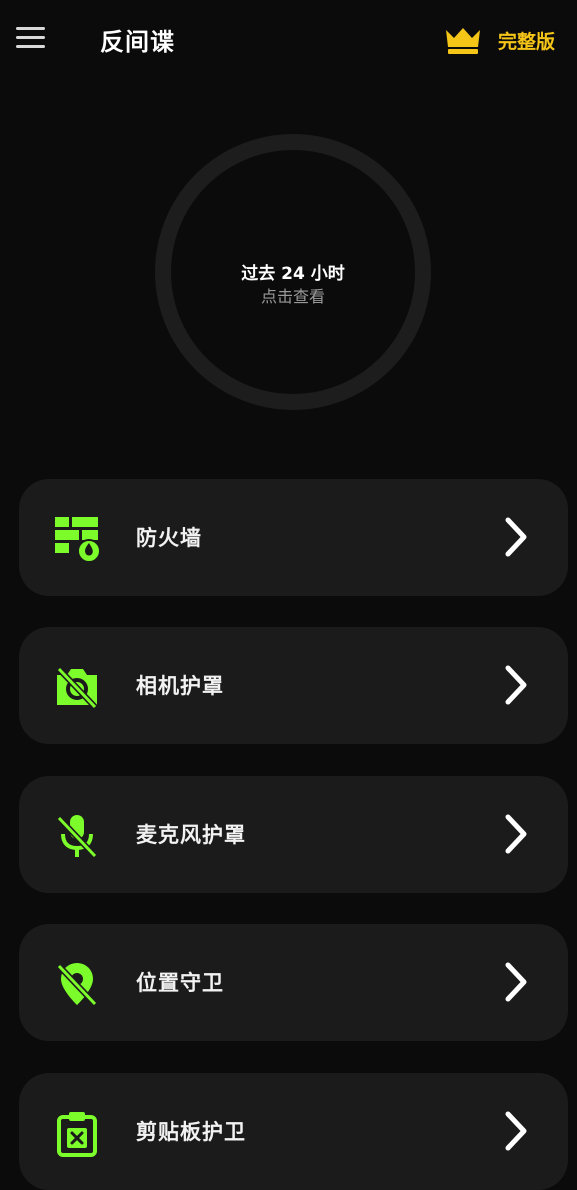 The width and height of the screenshot is (577, 1190). I want to click on crown-icon, so click(462, 41).